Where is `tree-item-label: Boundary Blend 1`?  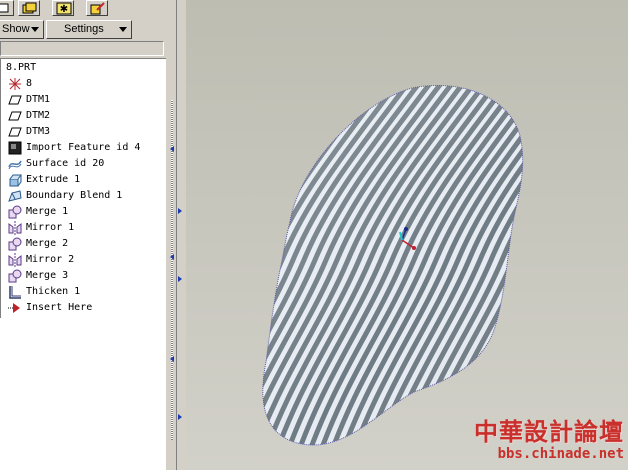
tree-item-label: Boundary Blend 1 is located at coordinates (74, 195).